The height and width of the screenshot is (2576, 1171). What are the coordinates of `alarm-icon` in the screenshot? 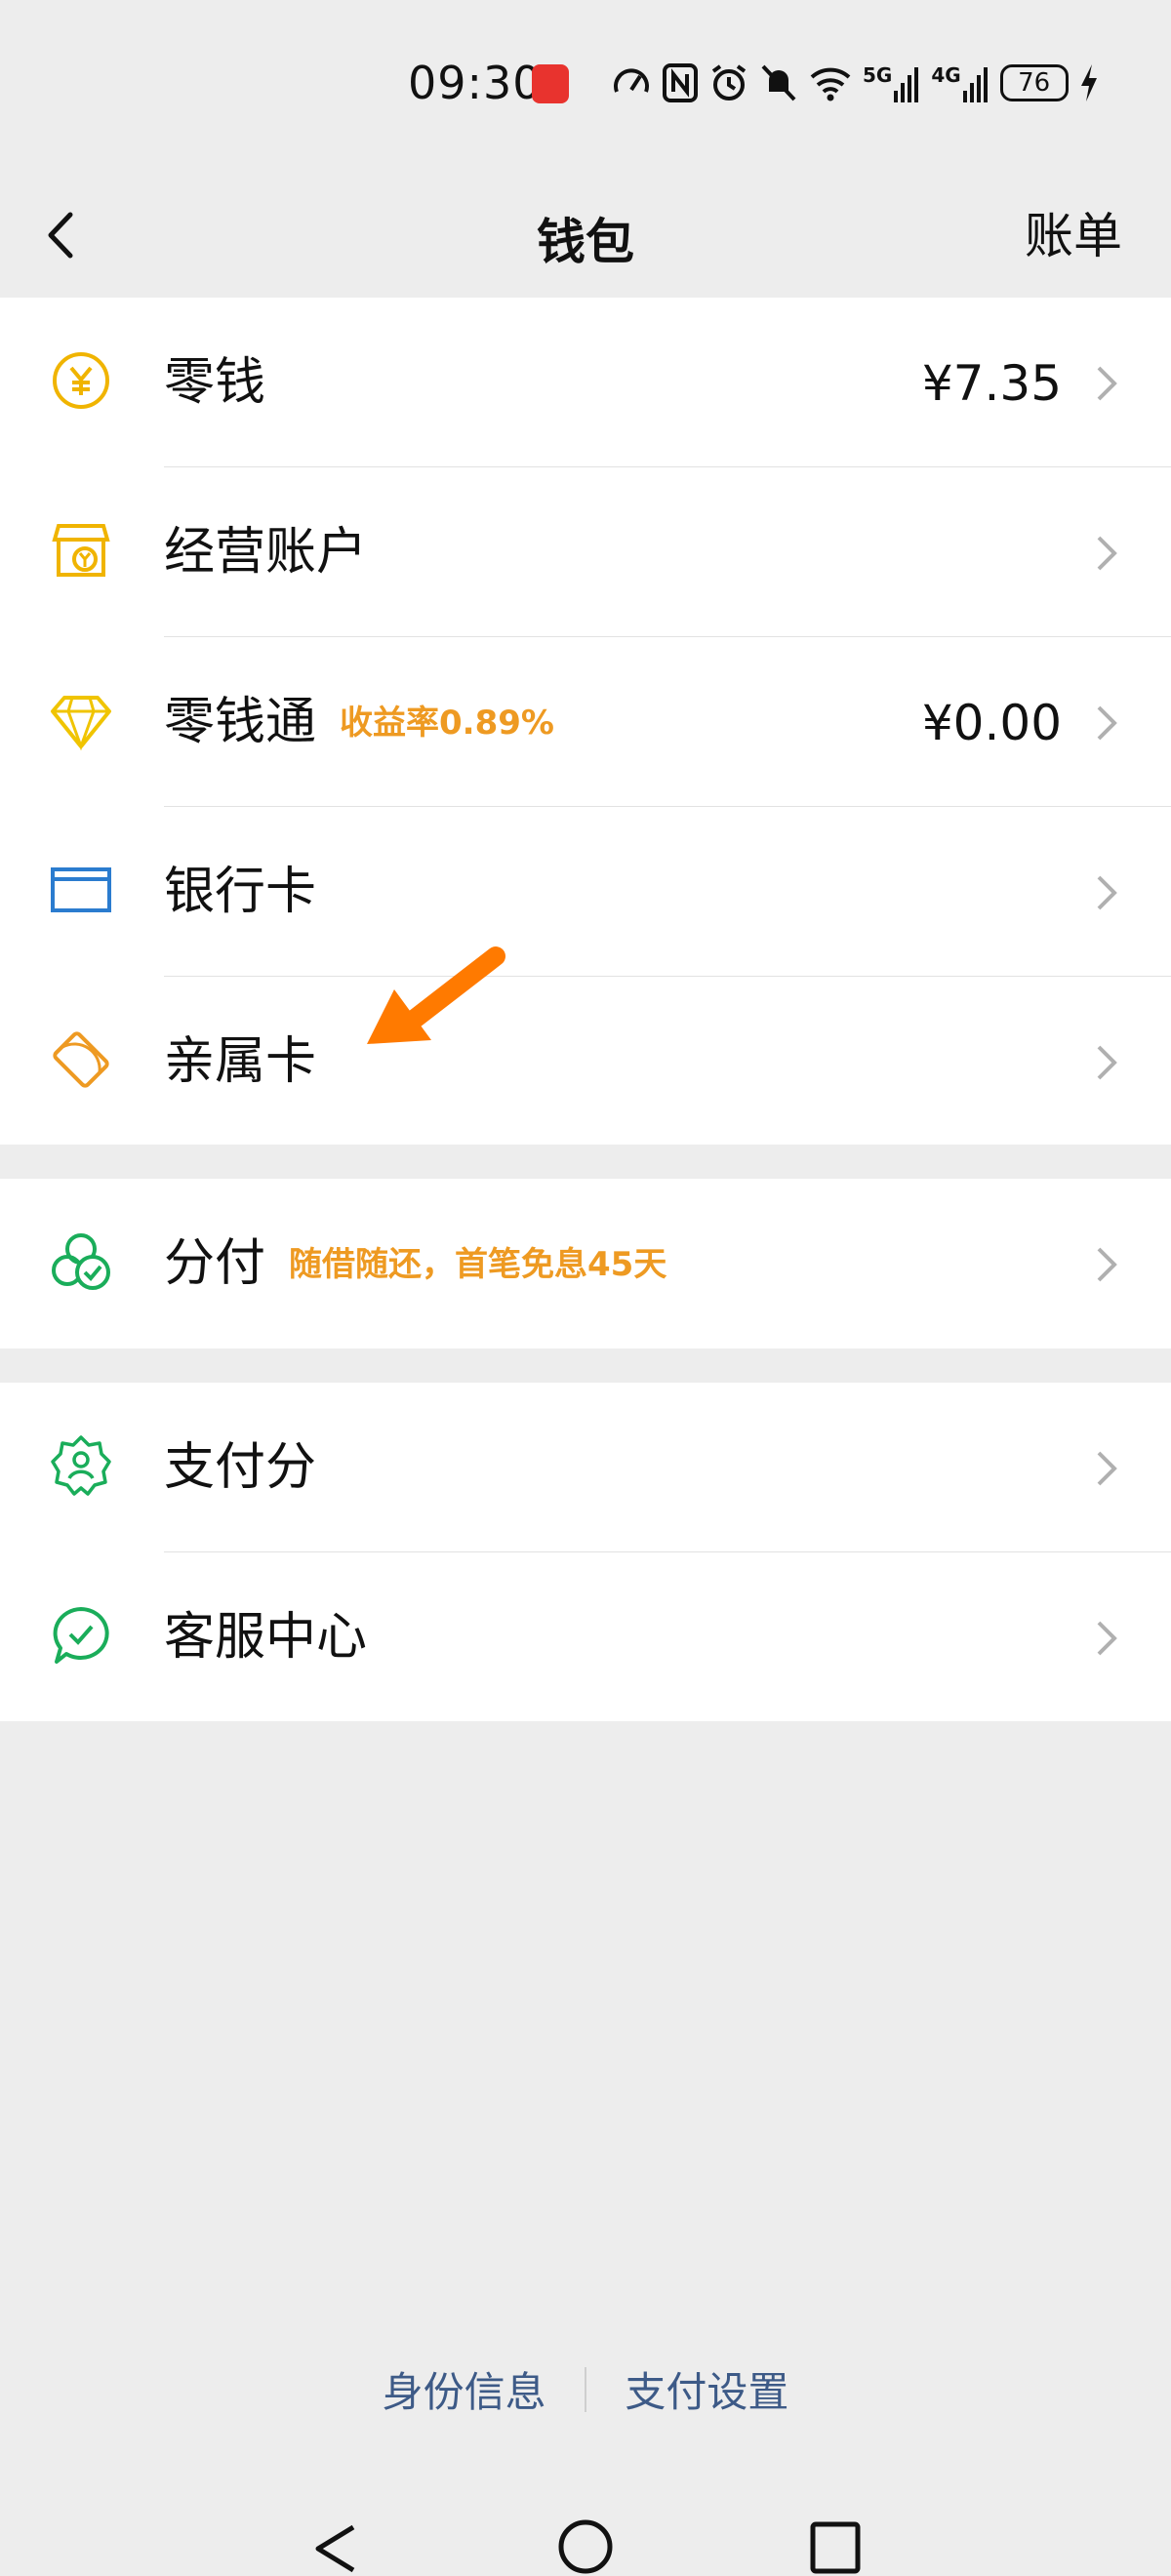 It's located at (729, 82).